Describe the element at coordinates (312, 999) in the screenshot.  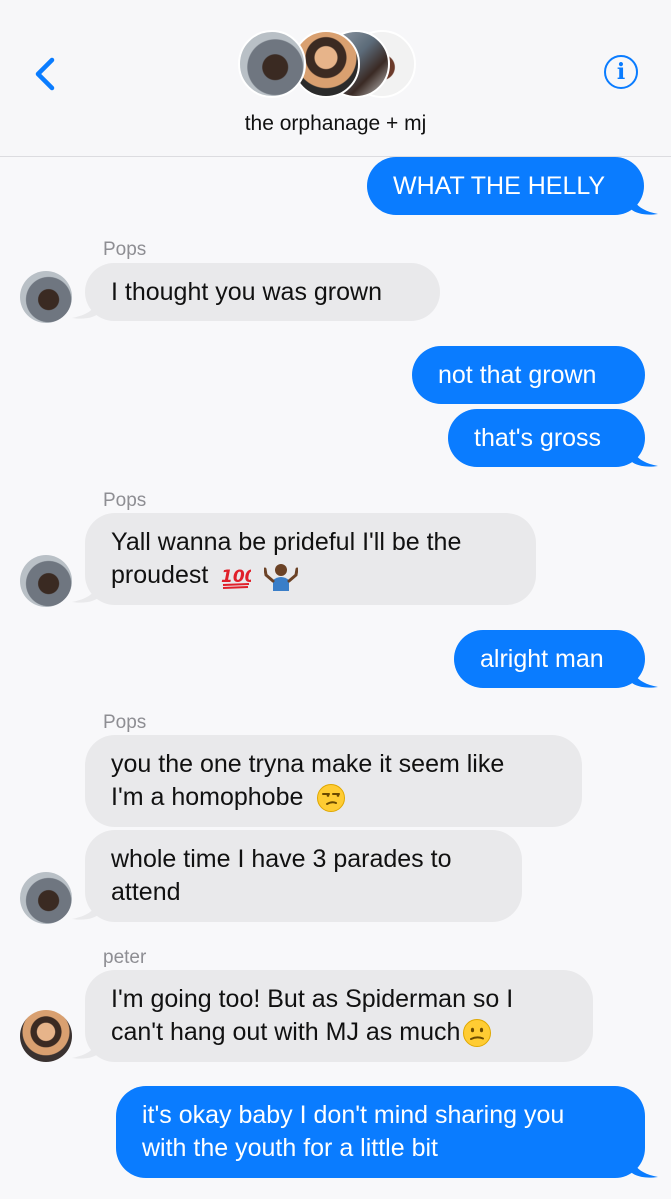
I see `message-text: I'm going too! But as Spiderman so I` at that location.